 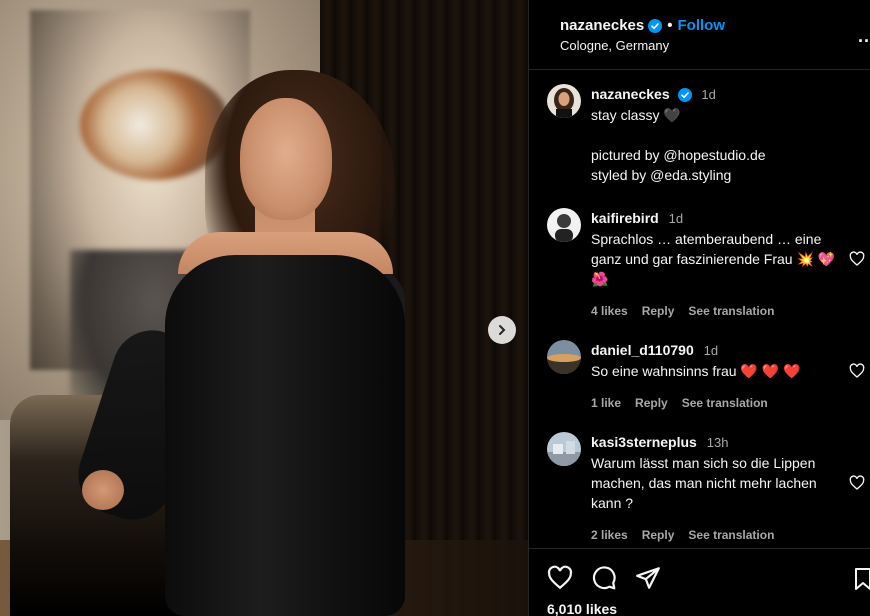 I want to click on comment-meta: 2 likes Reply See translation, so click(x=716, y=535).